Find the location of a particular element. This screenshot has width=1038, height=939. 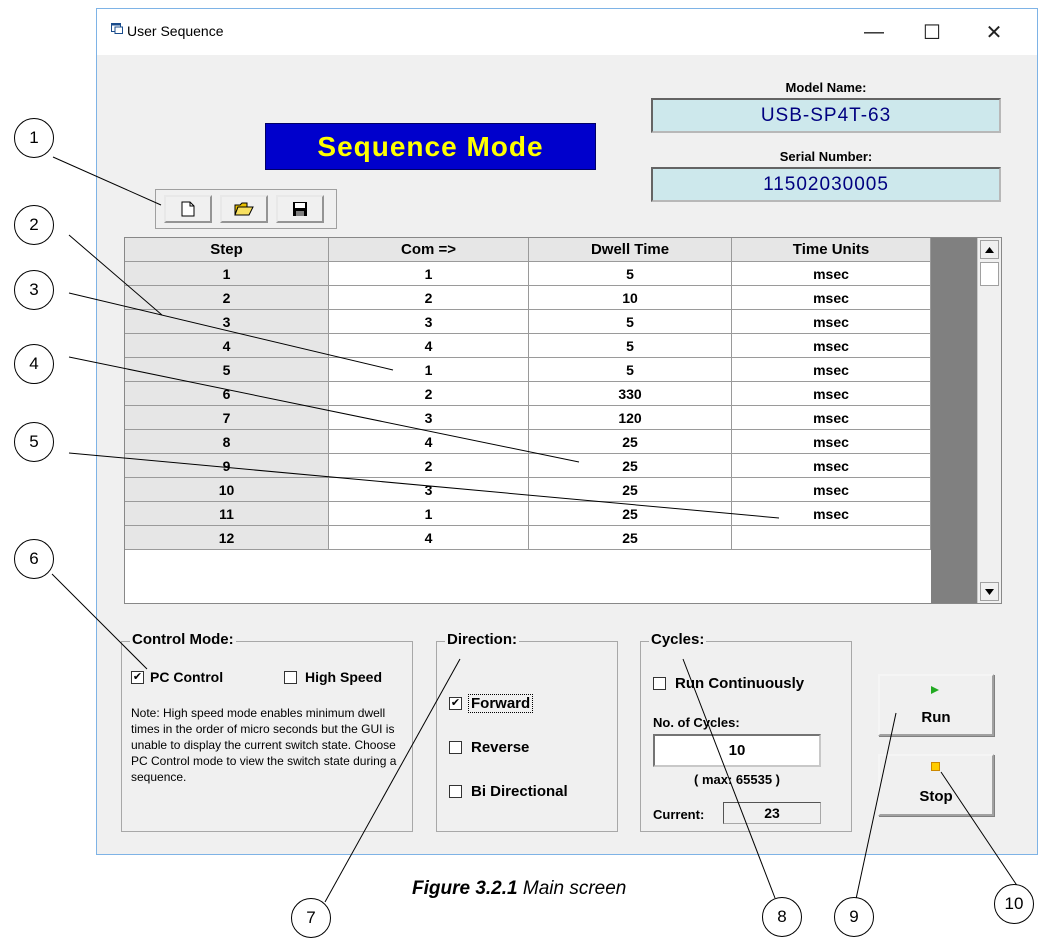

callout-2: 2 is located at coordinates (34, 225).